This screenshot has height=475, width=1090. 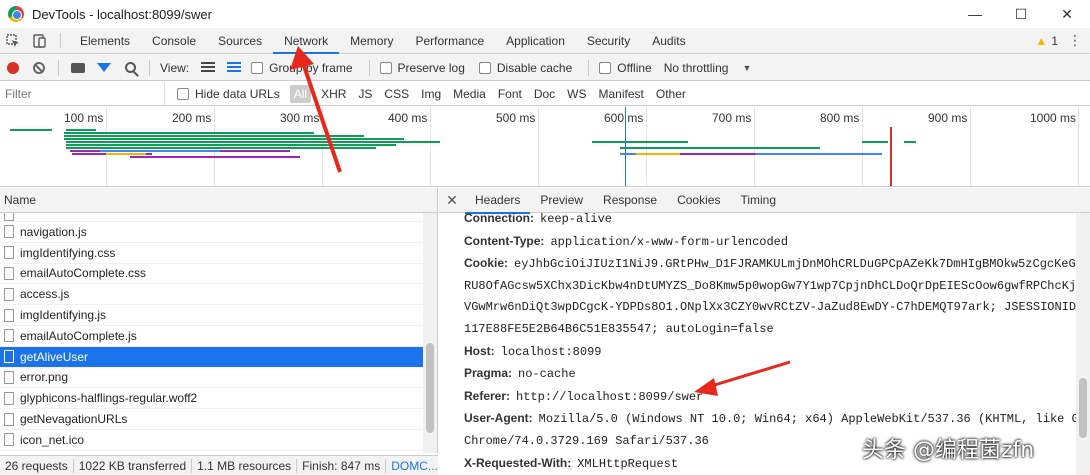 I want to click on table-row: glyphicons-halflings-regular.woff2, so click(x=218, y=399).